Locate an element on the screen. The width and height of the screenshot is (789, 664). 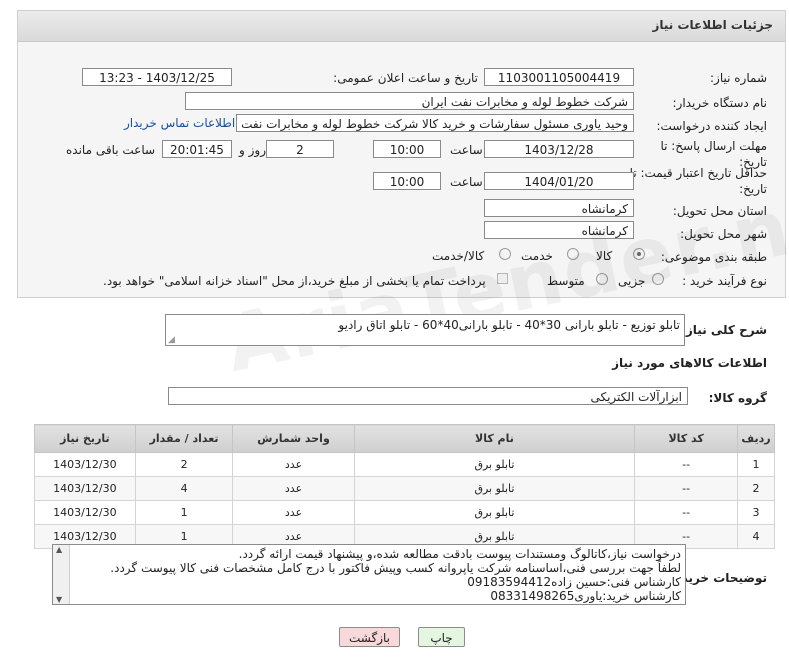
cell-row-number: 2 is located at coordinates (756, 488).